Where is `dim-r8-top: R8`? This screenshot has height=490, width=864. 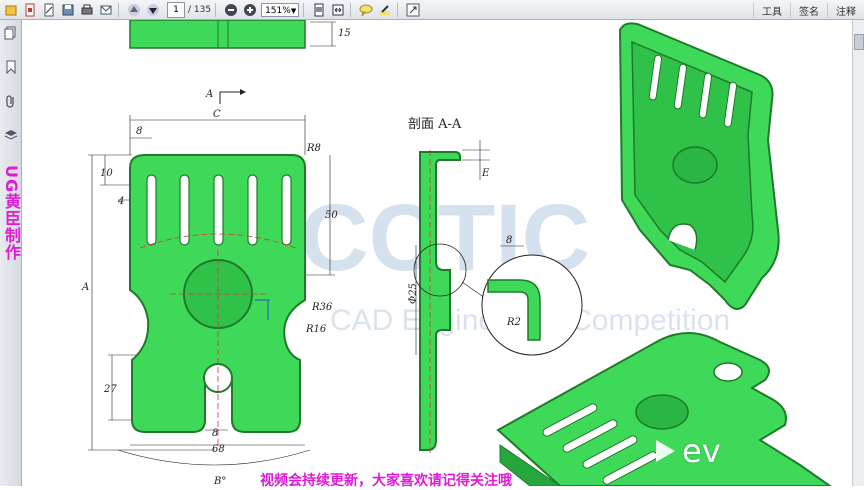
dim-r8-top: R8 is located at coordinates (313, 148).